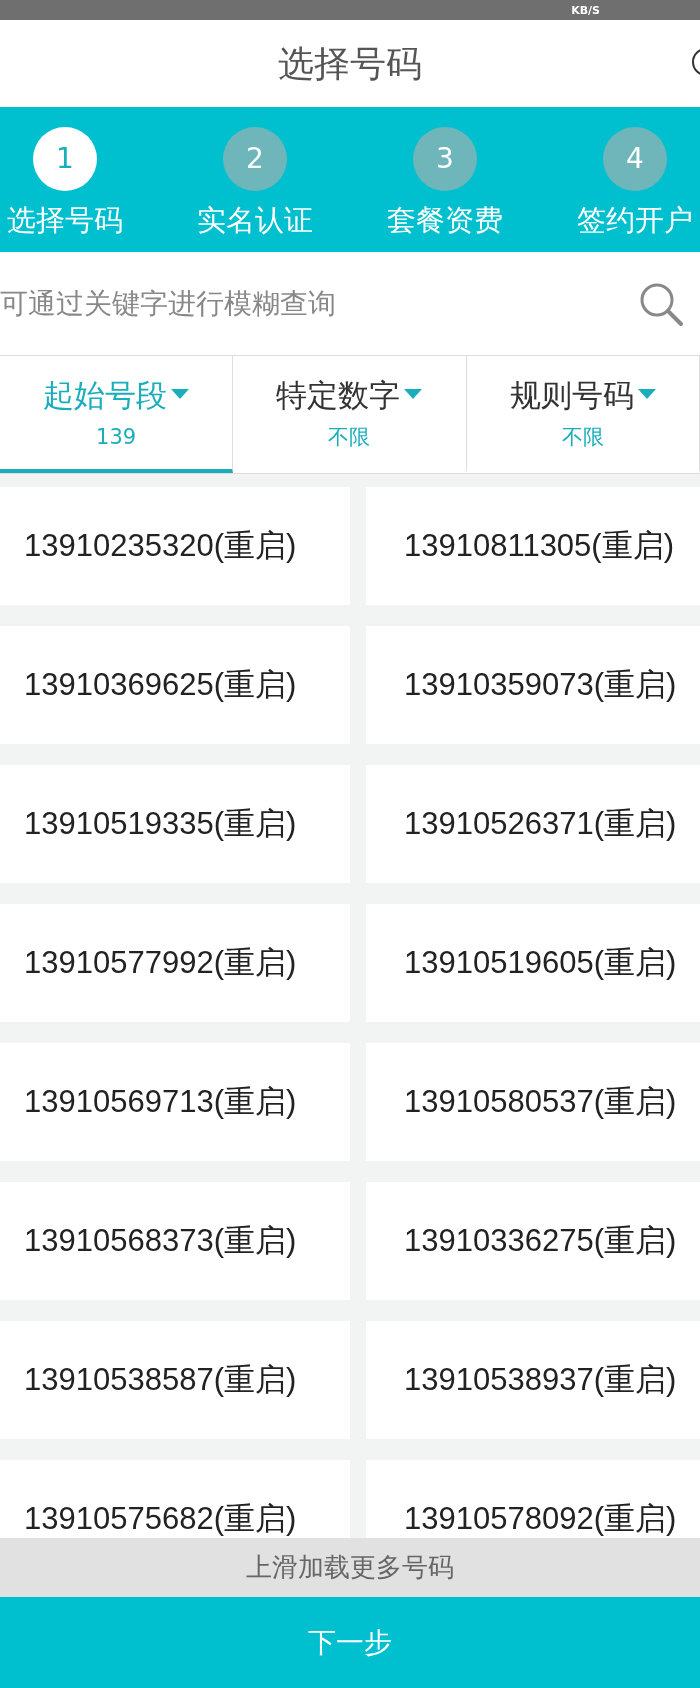  I want to click on phone-number: 13910538587(重启), so click(160, 1379).